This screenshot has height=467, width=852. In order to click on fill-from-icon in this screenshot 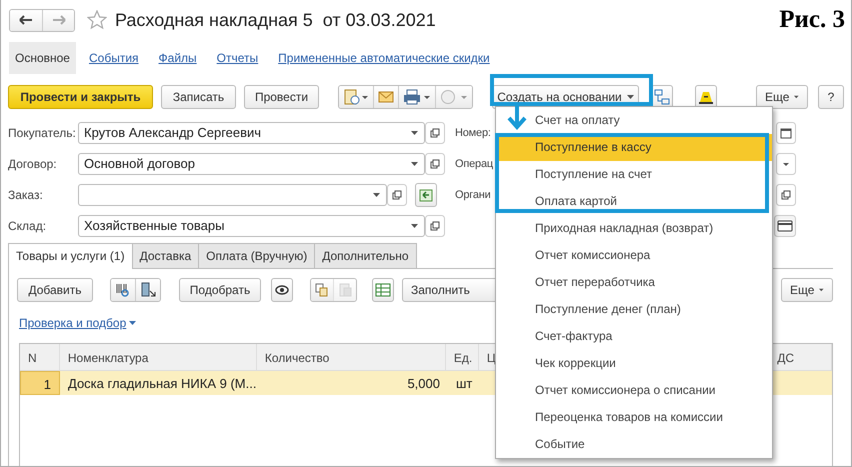, I will do `click(426, 194)`.